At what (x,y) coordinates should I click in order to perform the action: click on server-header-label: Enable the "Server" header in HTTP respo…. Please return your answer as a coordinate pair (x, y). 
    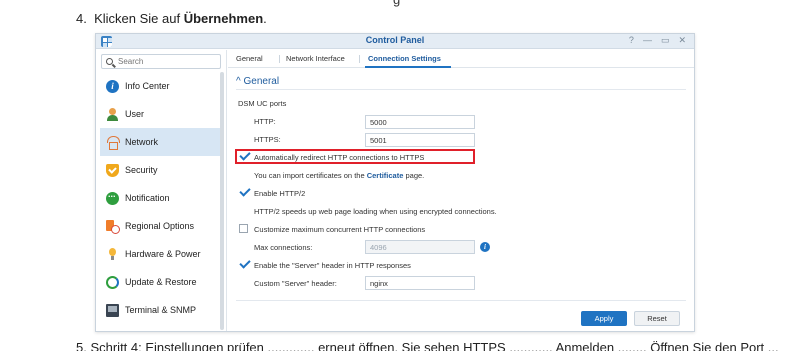
    Looking at the image, I should click on (332, 265).